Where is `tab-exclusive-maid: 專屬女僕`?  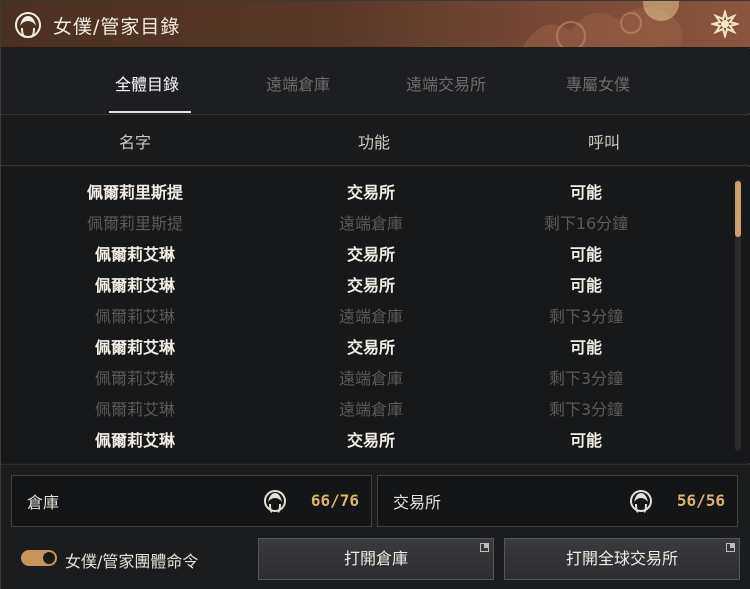 tab-exclusive-maid: 專屬女僕 is located at coordinates (598, 83).